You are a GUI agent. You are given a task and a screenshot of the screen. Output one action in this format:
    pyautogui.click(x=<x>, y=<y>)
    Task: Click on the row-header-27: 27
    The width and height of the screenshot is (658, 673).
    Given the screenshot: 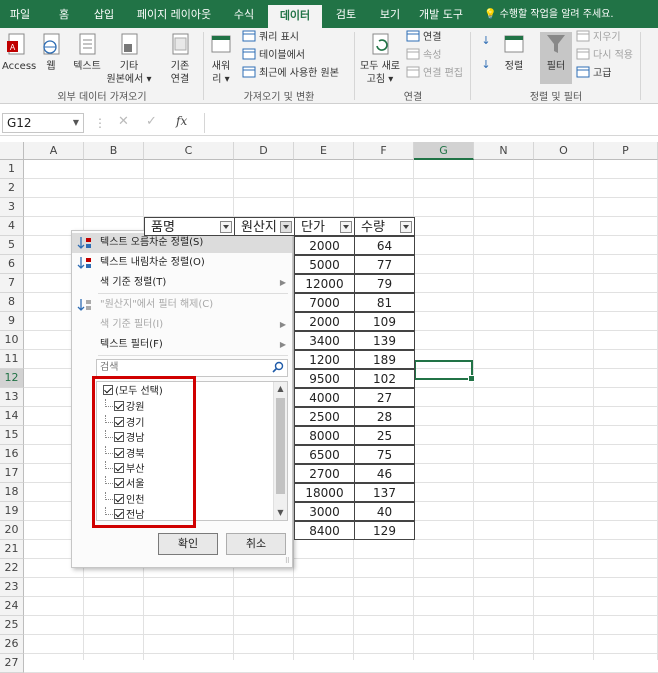 What is the action you would take?
    pyautogui.click(x=12, y=663)
    